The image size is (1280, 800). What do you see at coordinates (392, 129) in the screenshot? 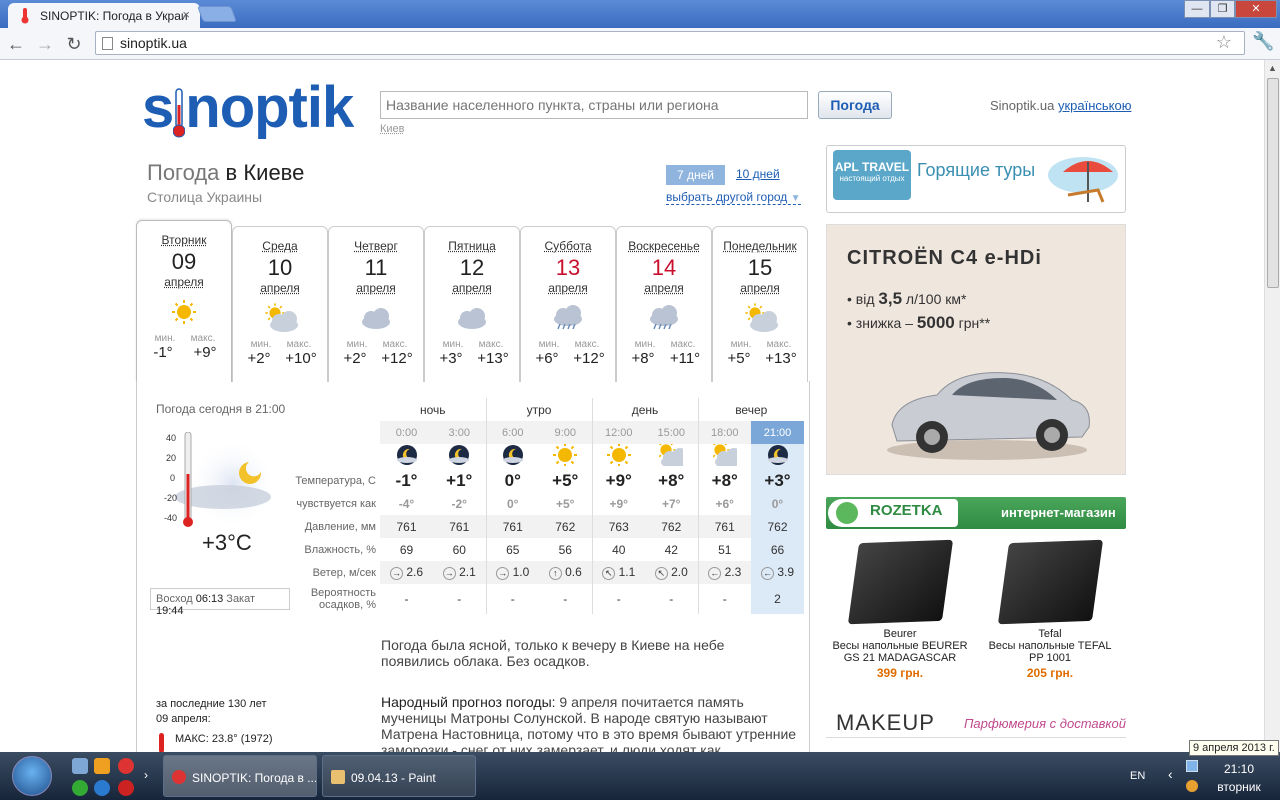
I see `search-hint-link: Киев` at bounding box center [392, 129].